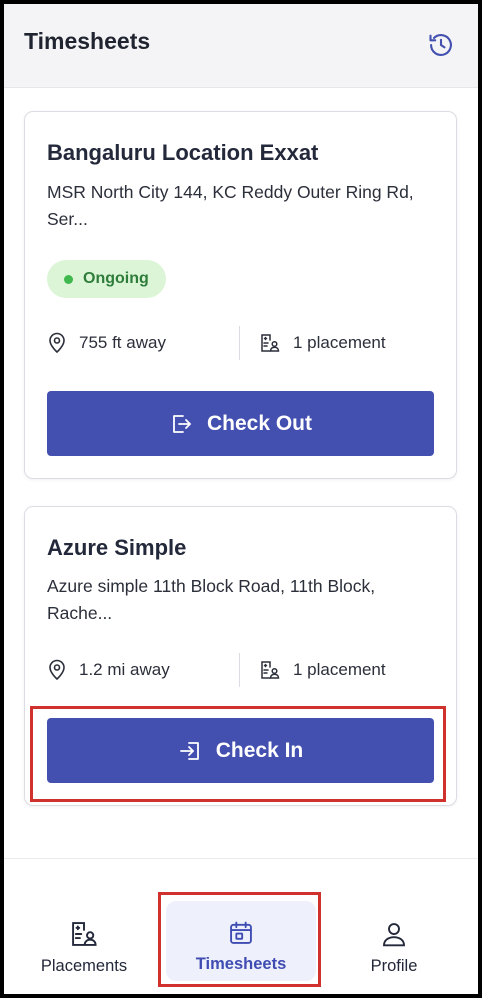  Describe the element at coordinates (84, 966) in the screenshot. I see `nav-label: Placements` at that location.